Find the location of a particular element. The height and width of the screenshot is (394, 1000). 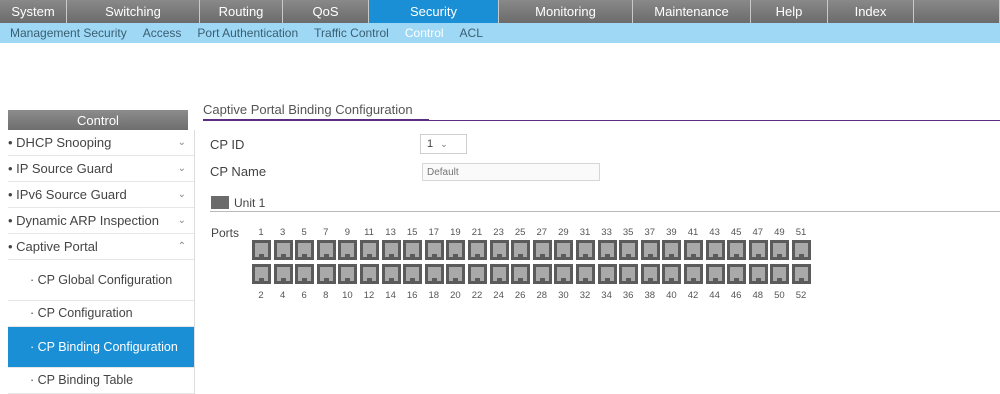

subnav-item-port-authentication: Port Authentication is located at coordinates (247, 33).